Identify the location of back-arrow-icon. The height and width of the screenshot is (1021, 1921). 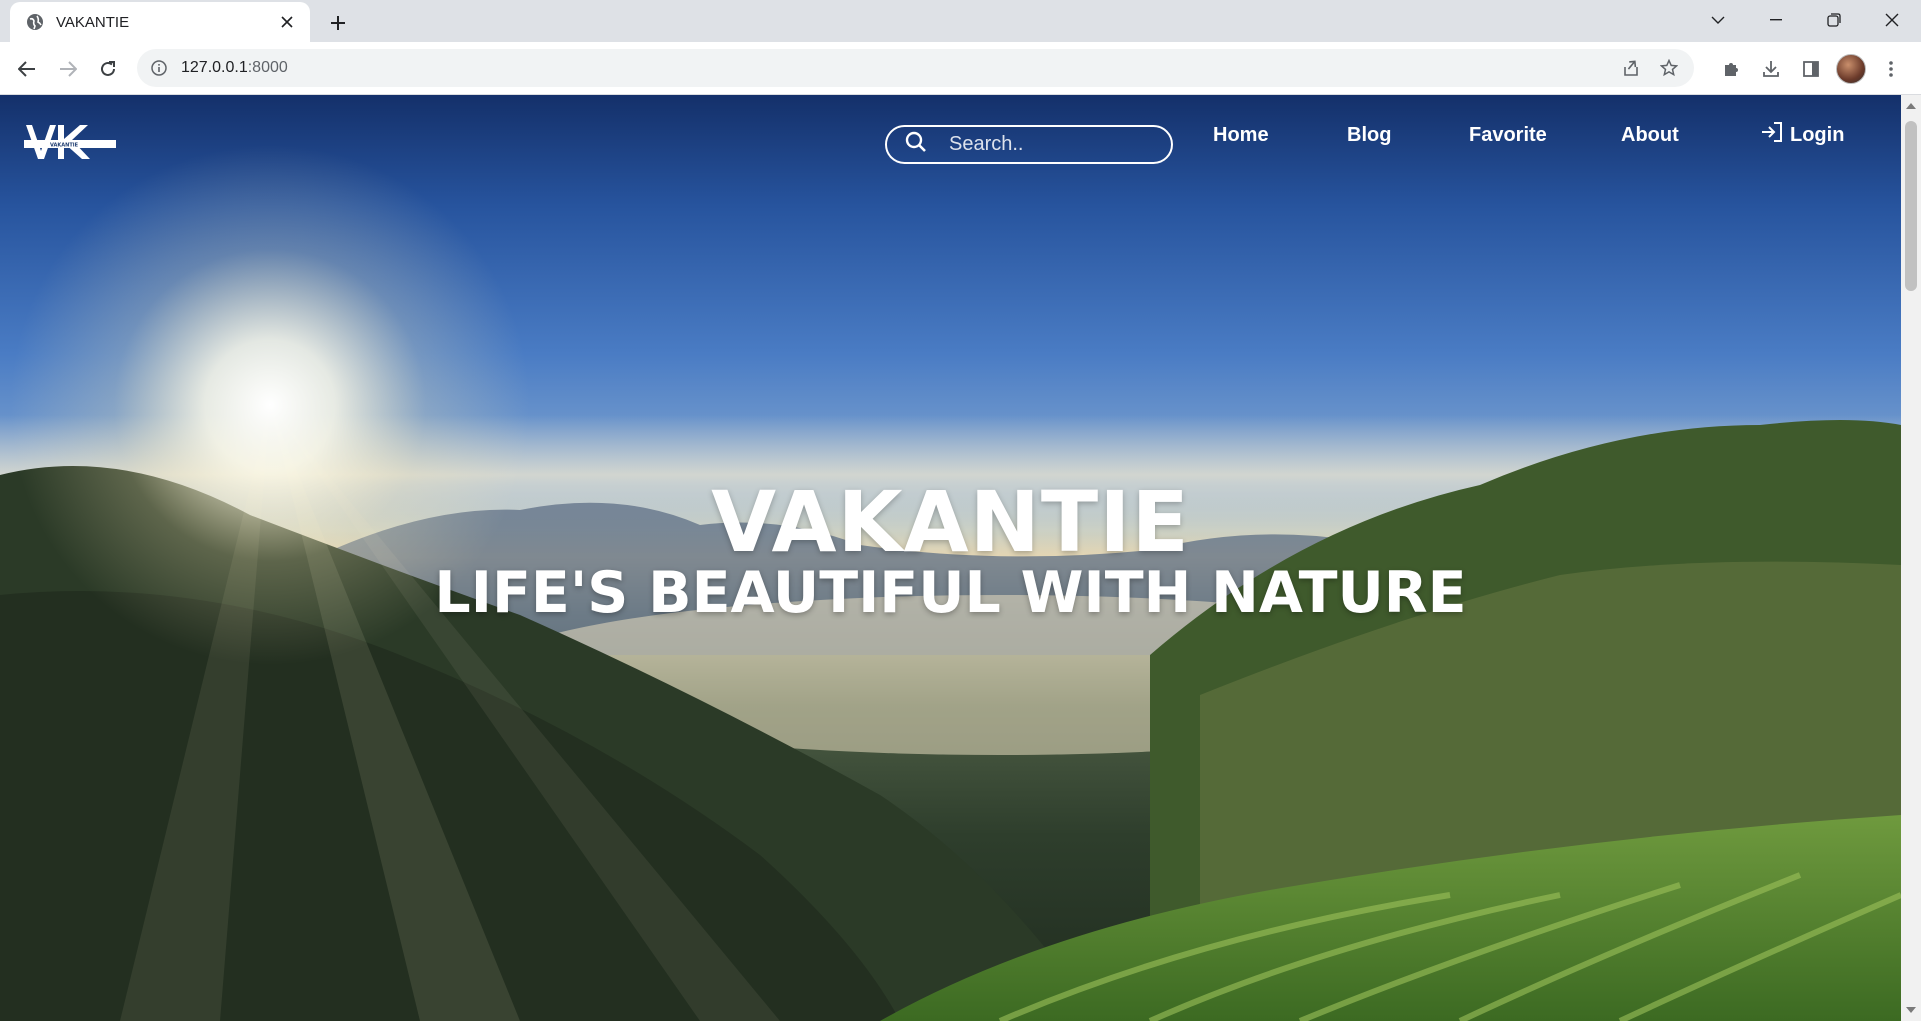
(27, 69).